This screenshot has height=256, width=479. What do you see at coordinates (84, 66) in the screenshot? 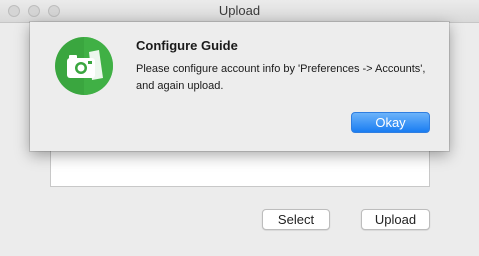
I see `camera-app-icon` at bounding box center [84, 66].